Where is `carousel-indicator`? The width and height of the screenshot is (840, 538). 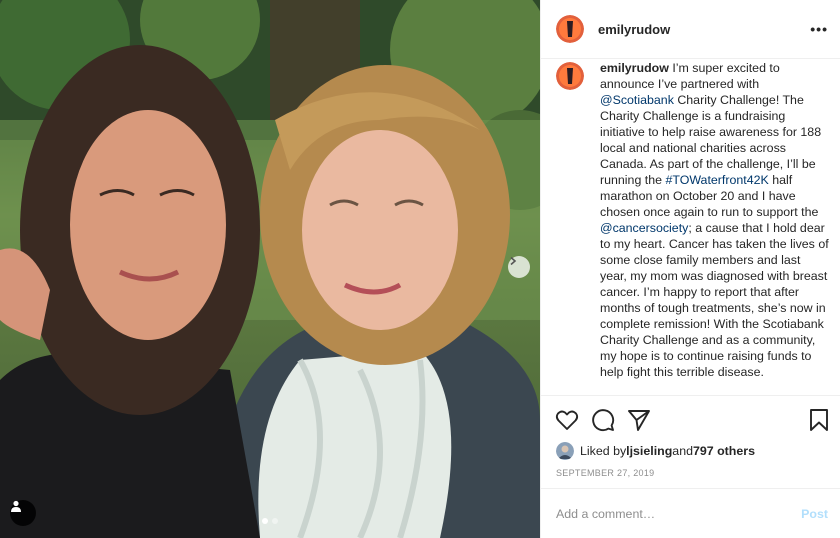
carousel-indicator is located at coordinates (270, 521).